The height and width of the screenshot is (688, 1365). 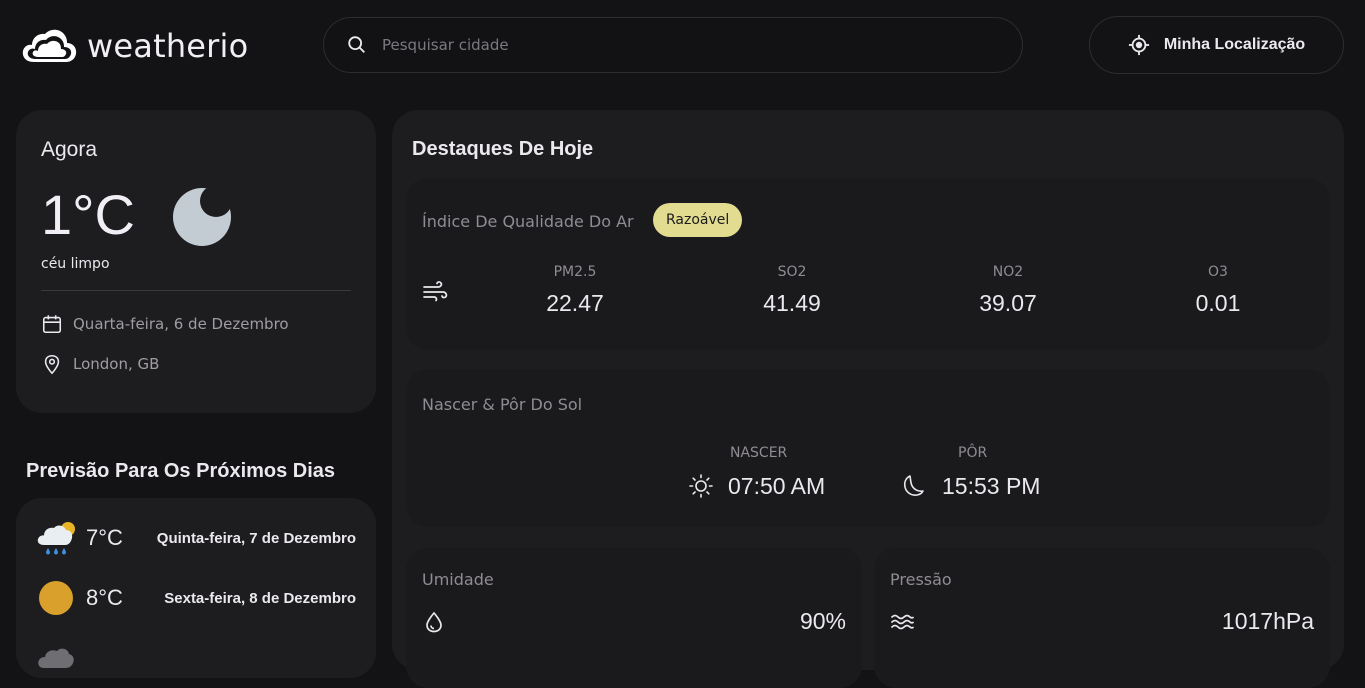 I want to click on crosshair-icon, so click(x=1138, y=45).